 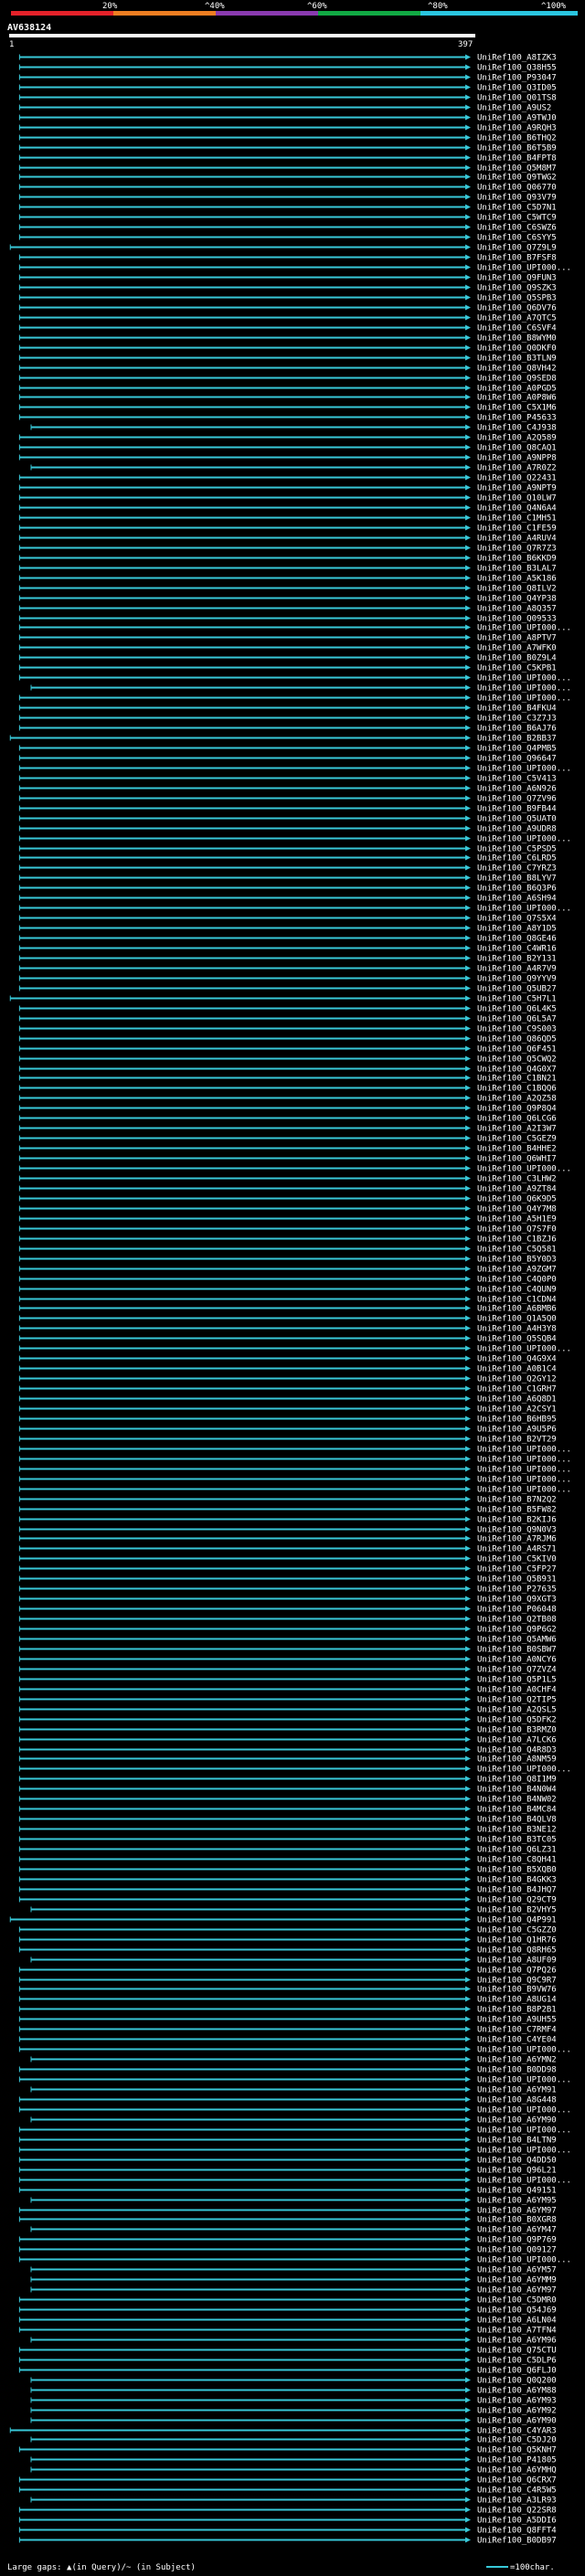 What do you see at coordinates (517, 1549) in the screenshot?
I see `hit-label: UniRef100_A4RS71` at bounding box center [517, 1549].